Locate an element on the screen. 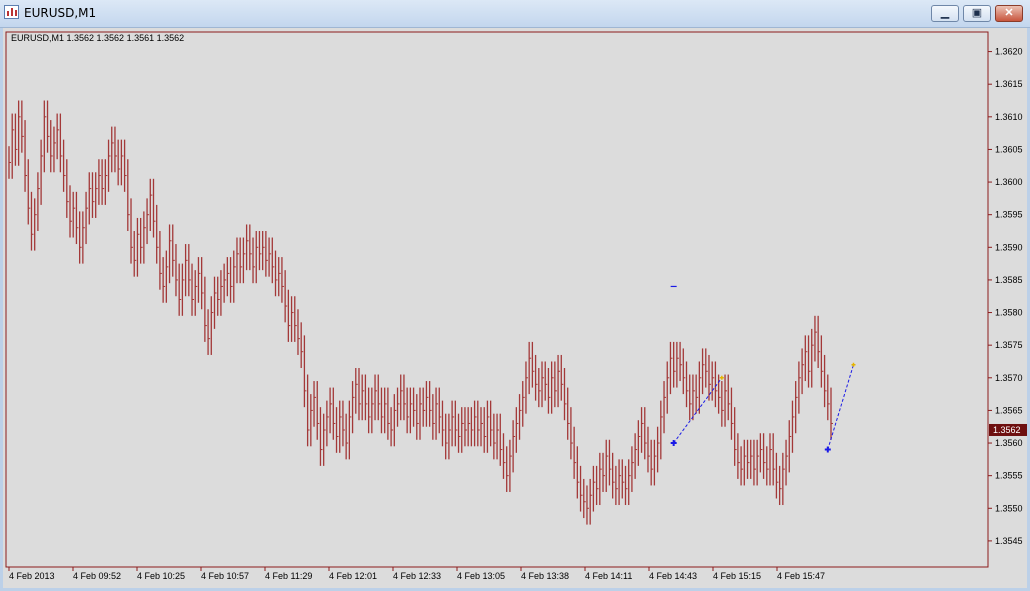 This screenshot has width=1030, height=591. time-tick-label: 4 Feb 15:15 is located at coordinates (737, 576).